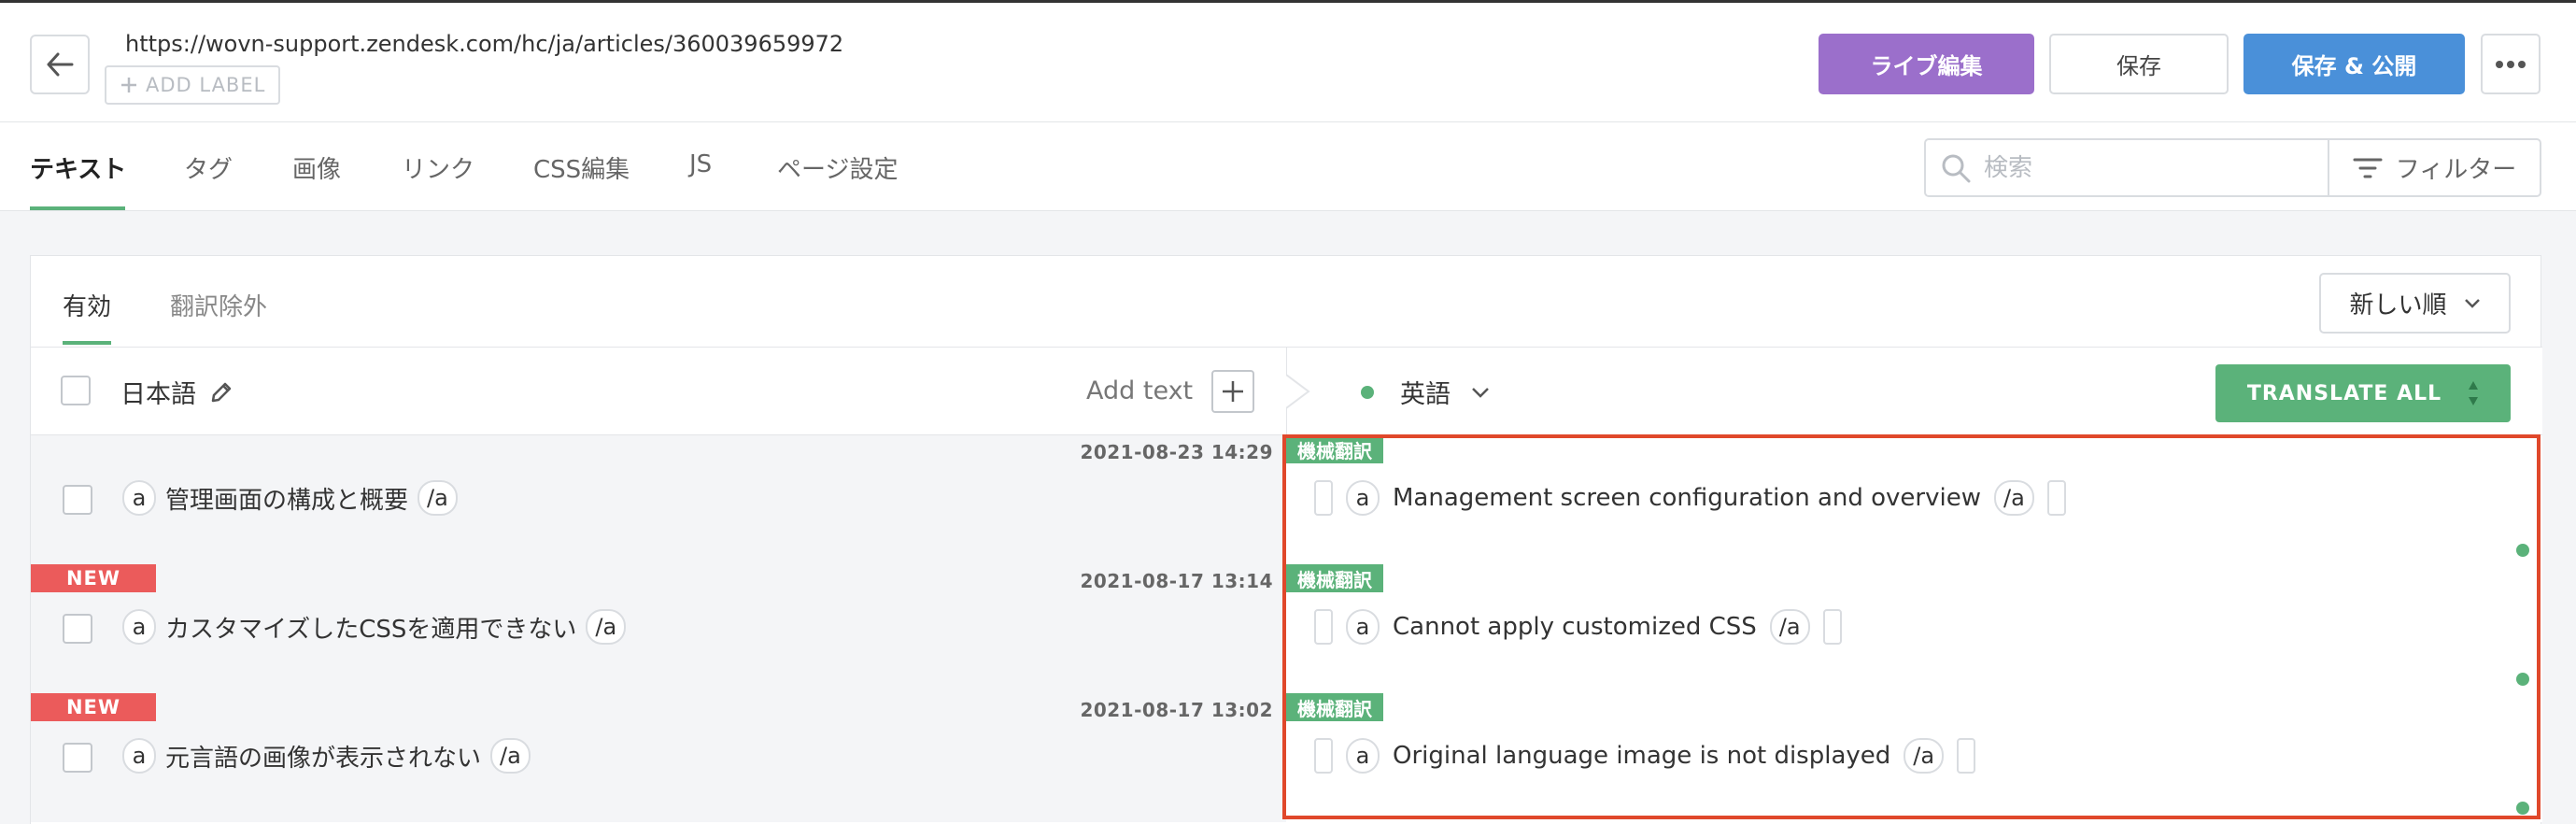 This screenshot has width=2576, height=824. I want to click on add-label-button: ADD LABEL, so click(193, 85).